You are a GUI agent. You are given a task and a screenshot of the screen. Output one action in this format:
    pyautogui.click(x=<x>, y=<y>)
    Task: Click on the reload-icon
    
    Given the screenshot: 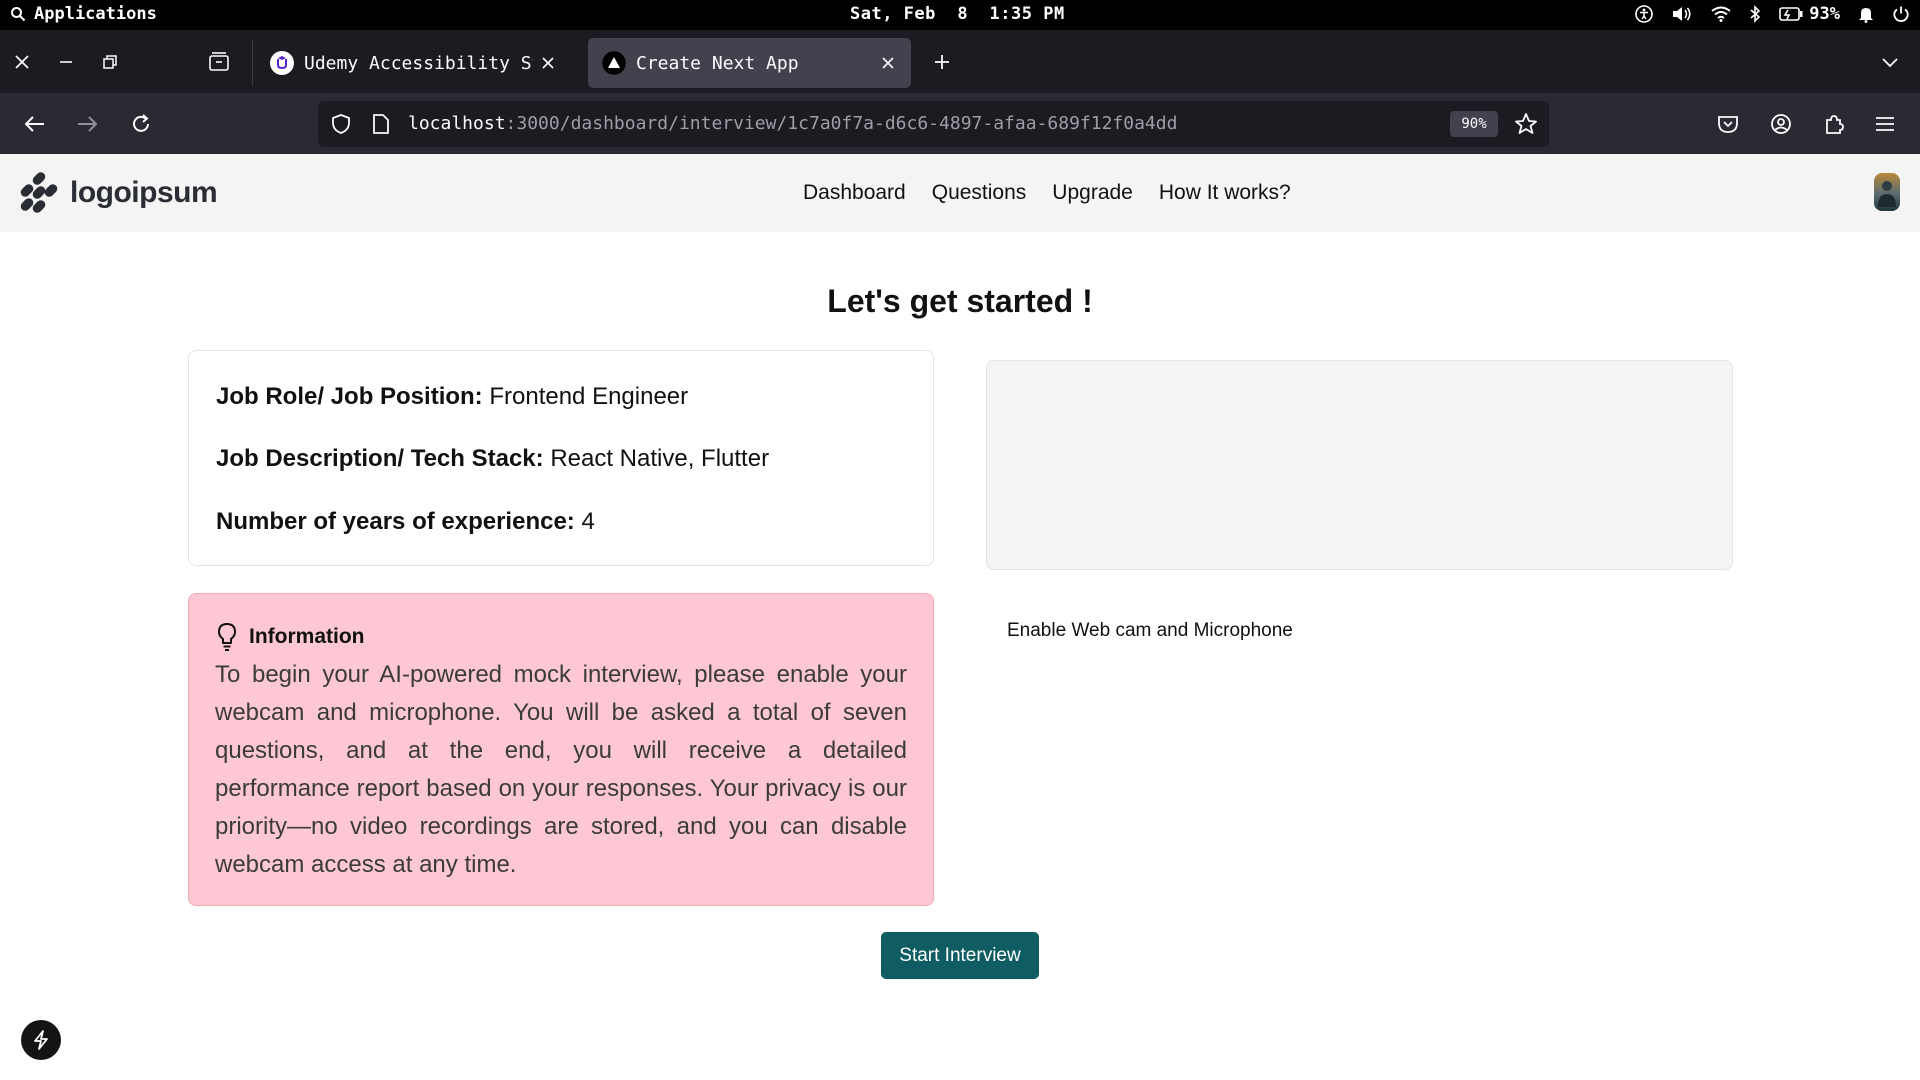 What is the action you would take?
    pyautogui.click(x=141, y=123)
    